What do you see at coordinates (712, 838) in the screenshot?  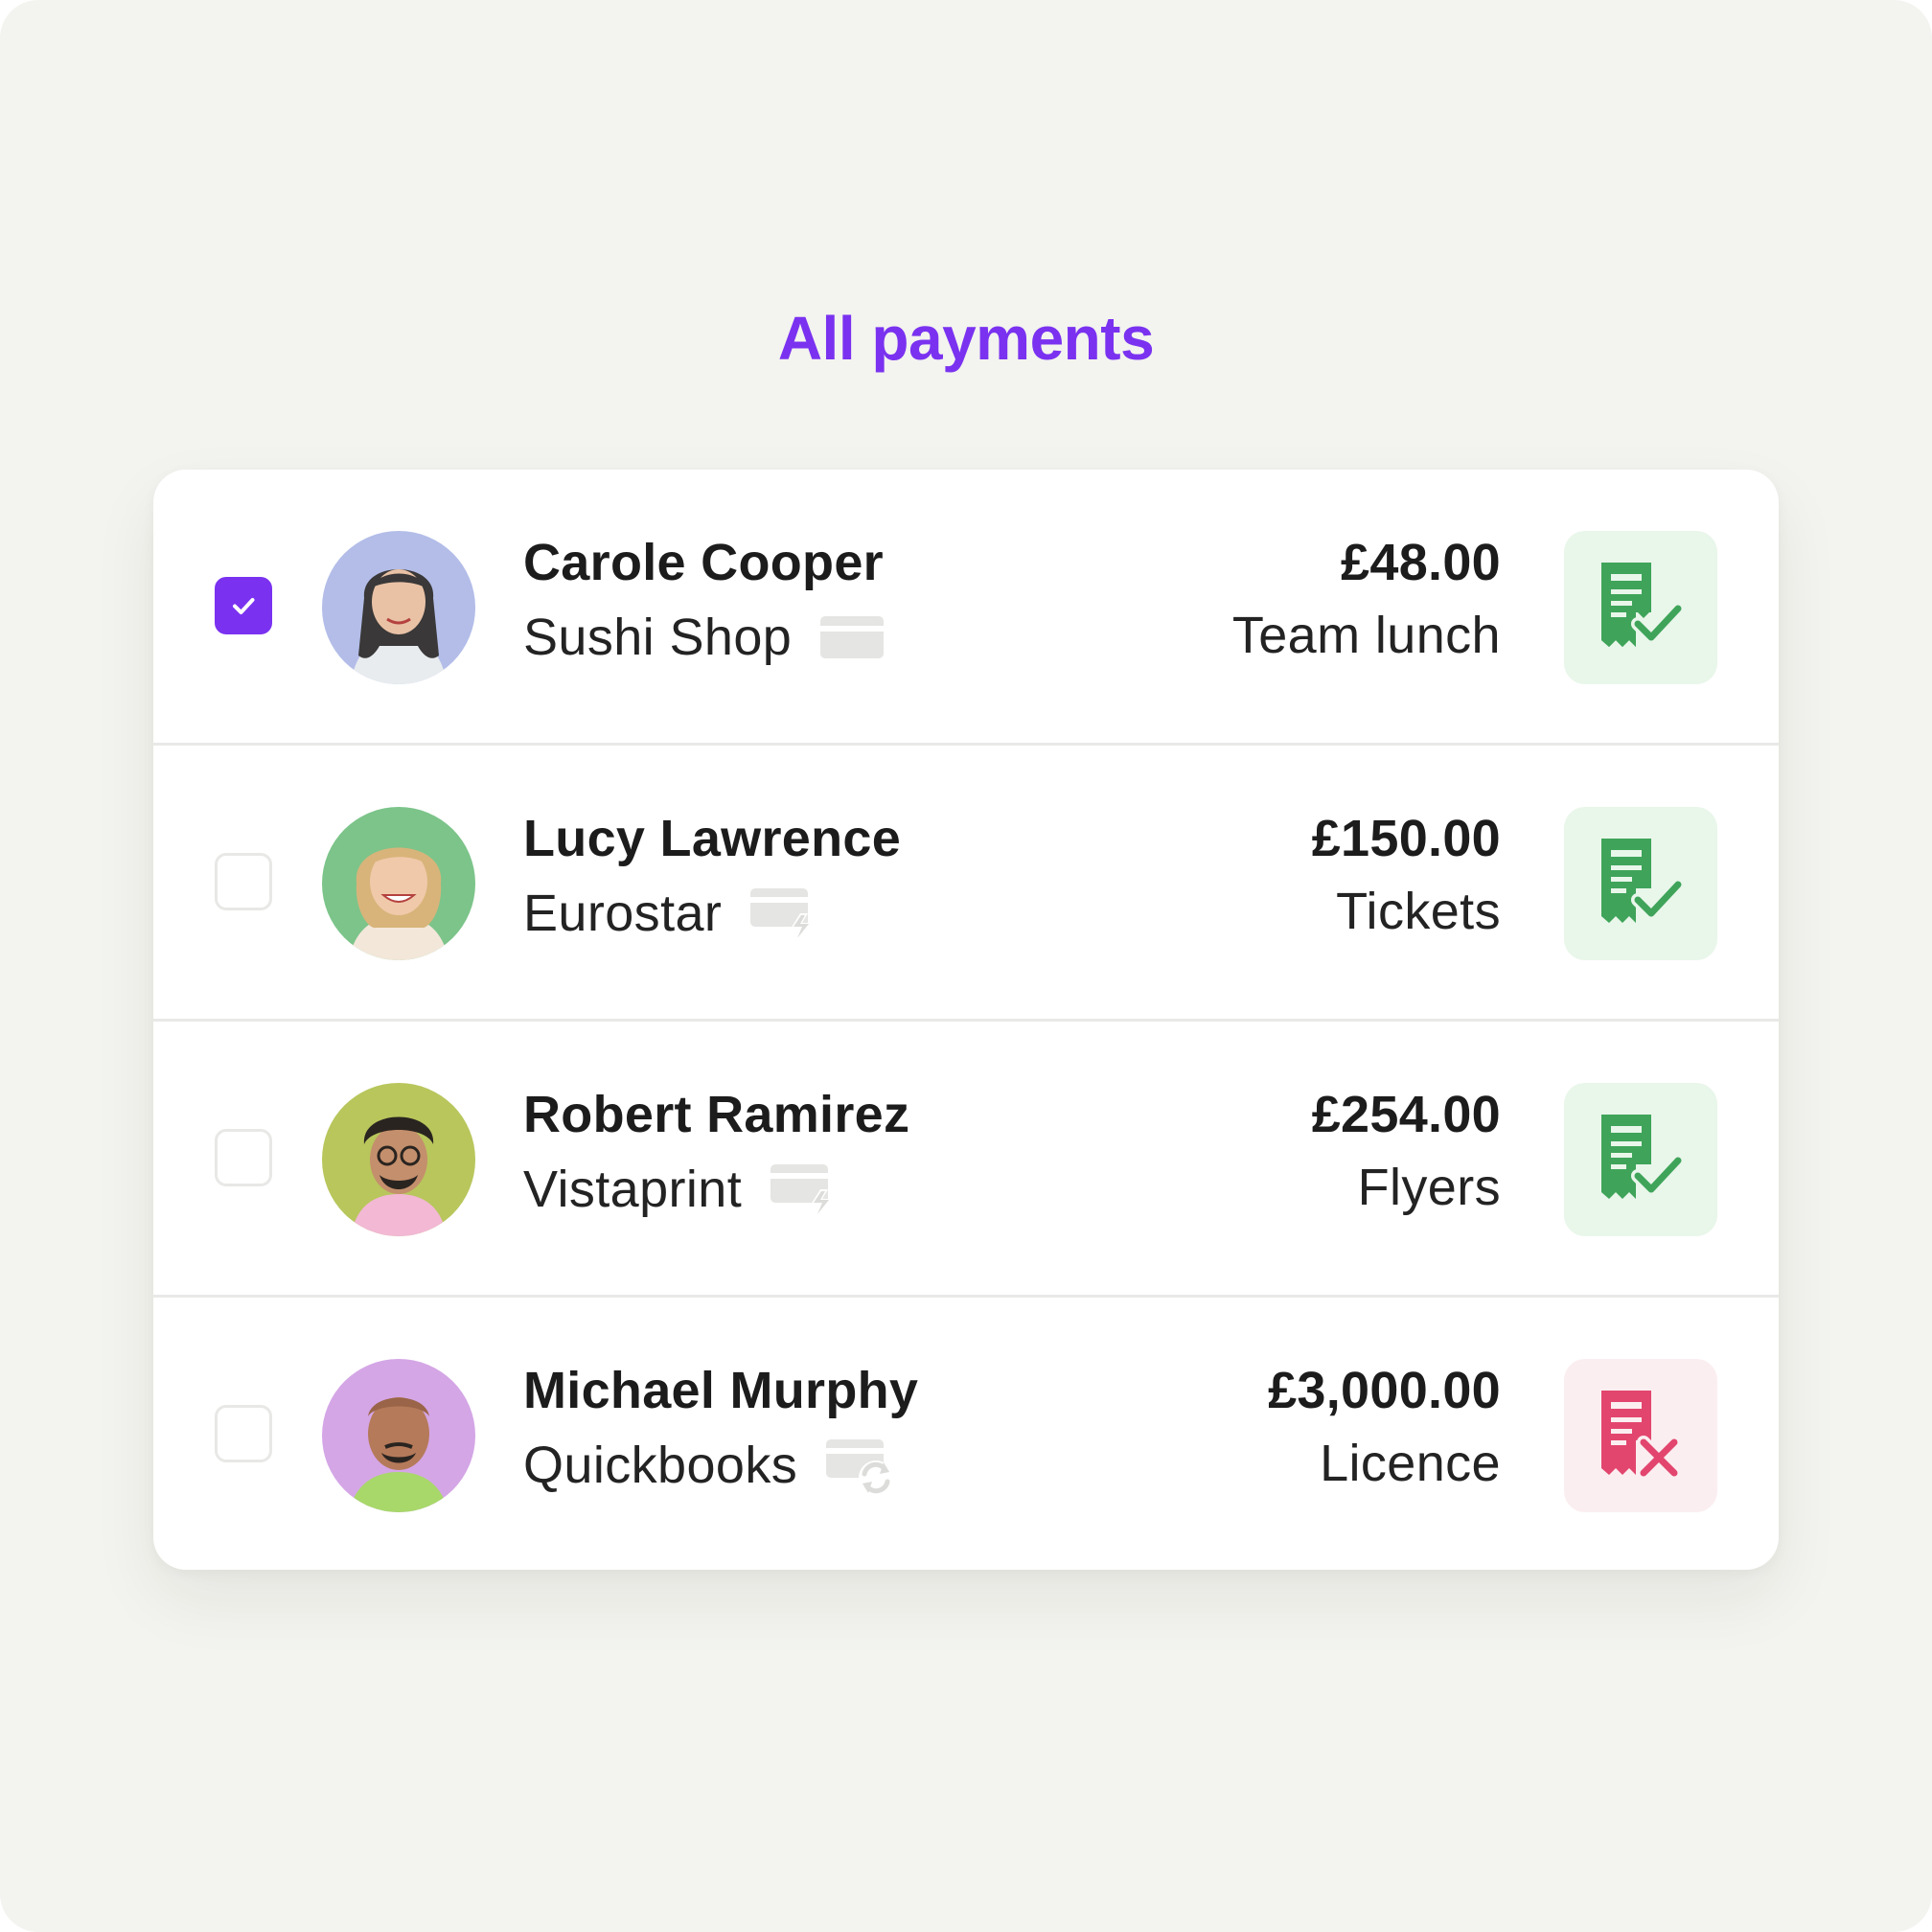 I see `payee-name: Lucy Lawrence` at bounding box center [712, 838].